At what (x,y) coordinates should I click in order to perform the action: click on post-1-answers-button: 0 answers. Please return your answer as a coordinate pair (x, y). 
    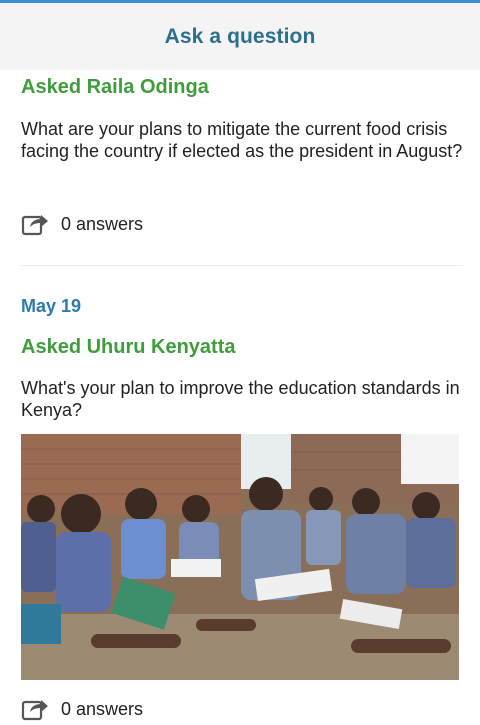
    Looking at the image, I should click on (82, 224).